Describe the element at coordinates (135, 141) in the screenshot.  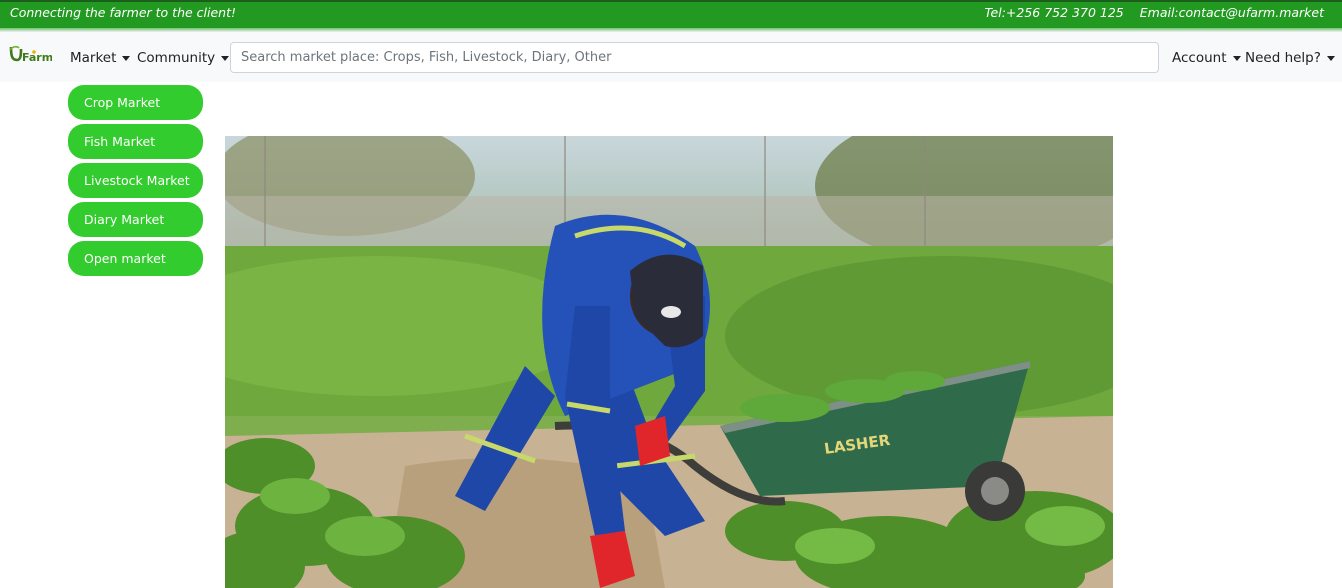
I see `sidebar-item-fish-market: Fish Market` at that location.